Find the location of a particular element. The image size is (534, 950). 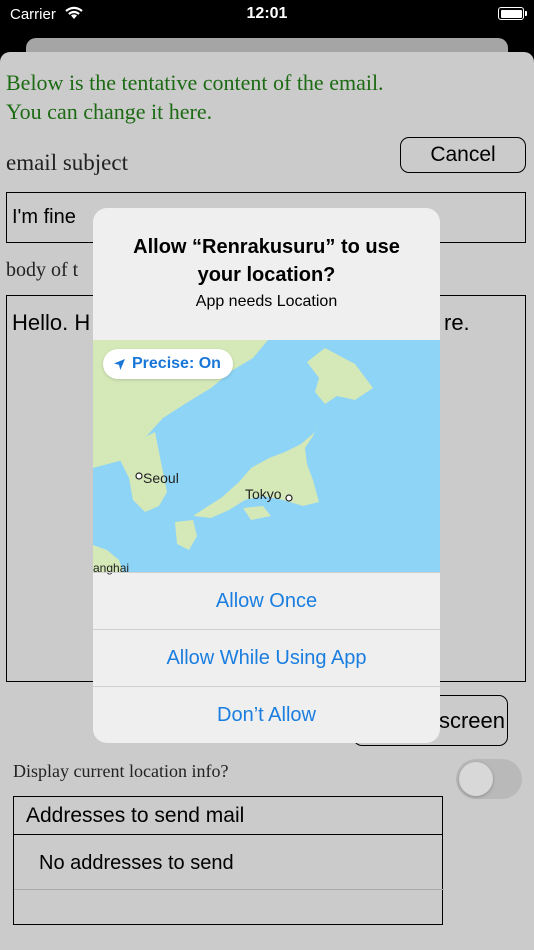

precise-location-toggle: Precise: On is located at coordinates (168, 364).